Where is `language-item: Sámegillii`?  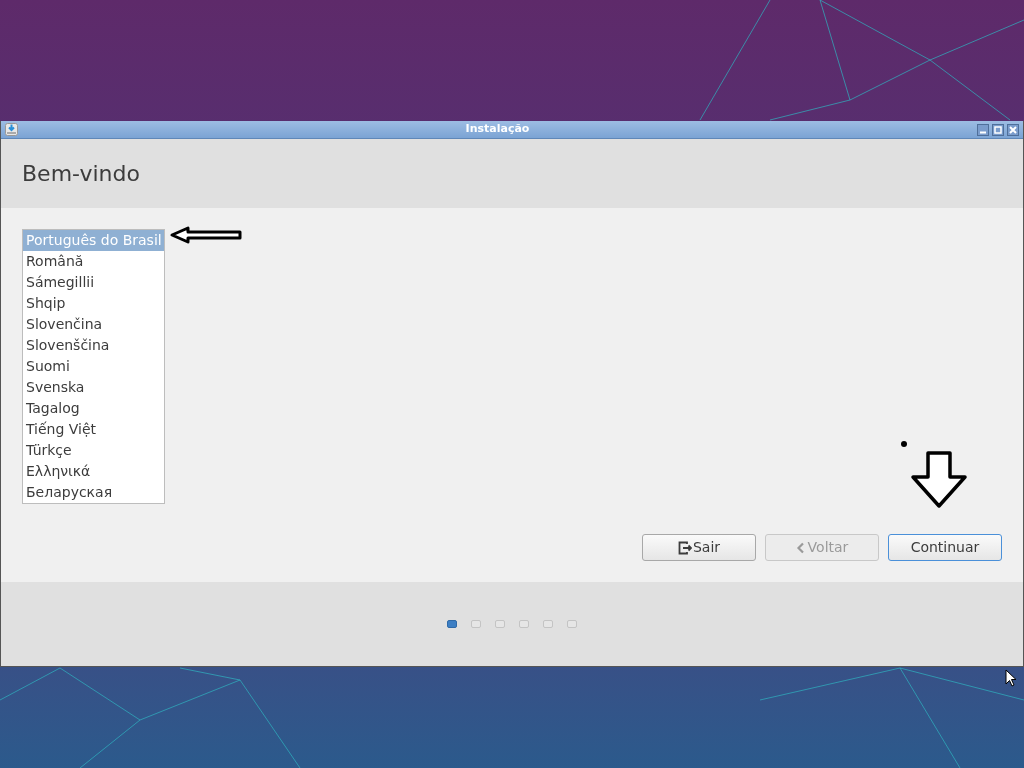 language-item: Sámegillii is located at coordinates (93, 282).